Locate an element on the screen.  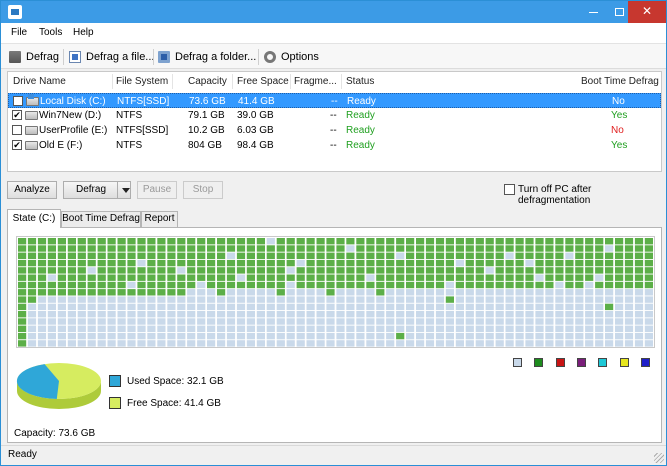
drive-icon is located at coordinates (31, 145).